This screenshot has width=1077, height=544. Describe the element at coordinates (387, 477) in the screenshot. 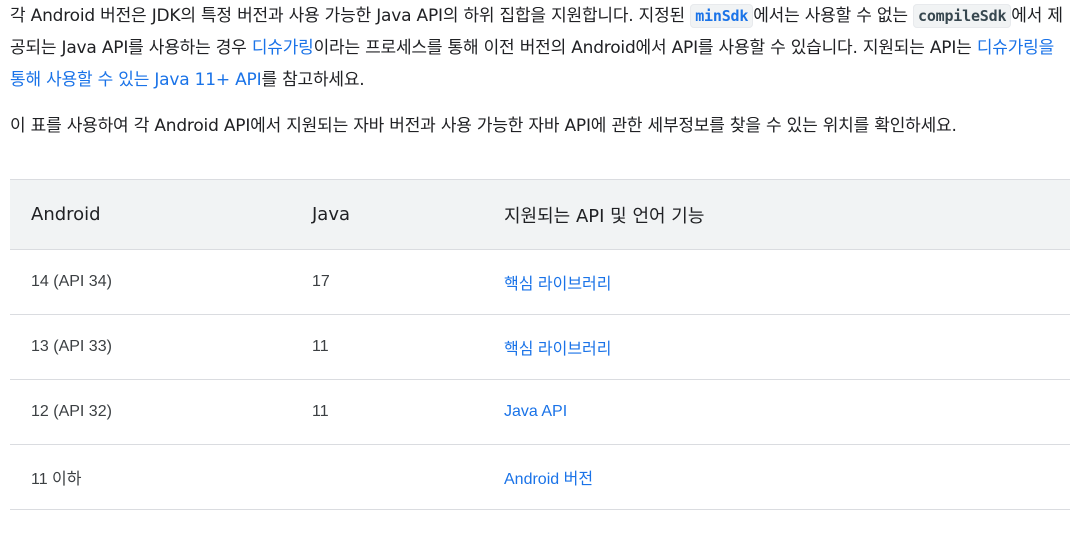

I see `cell-java-version` at that location.